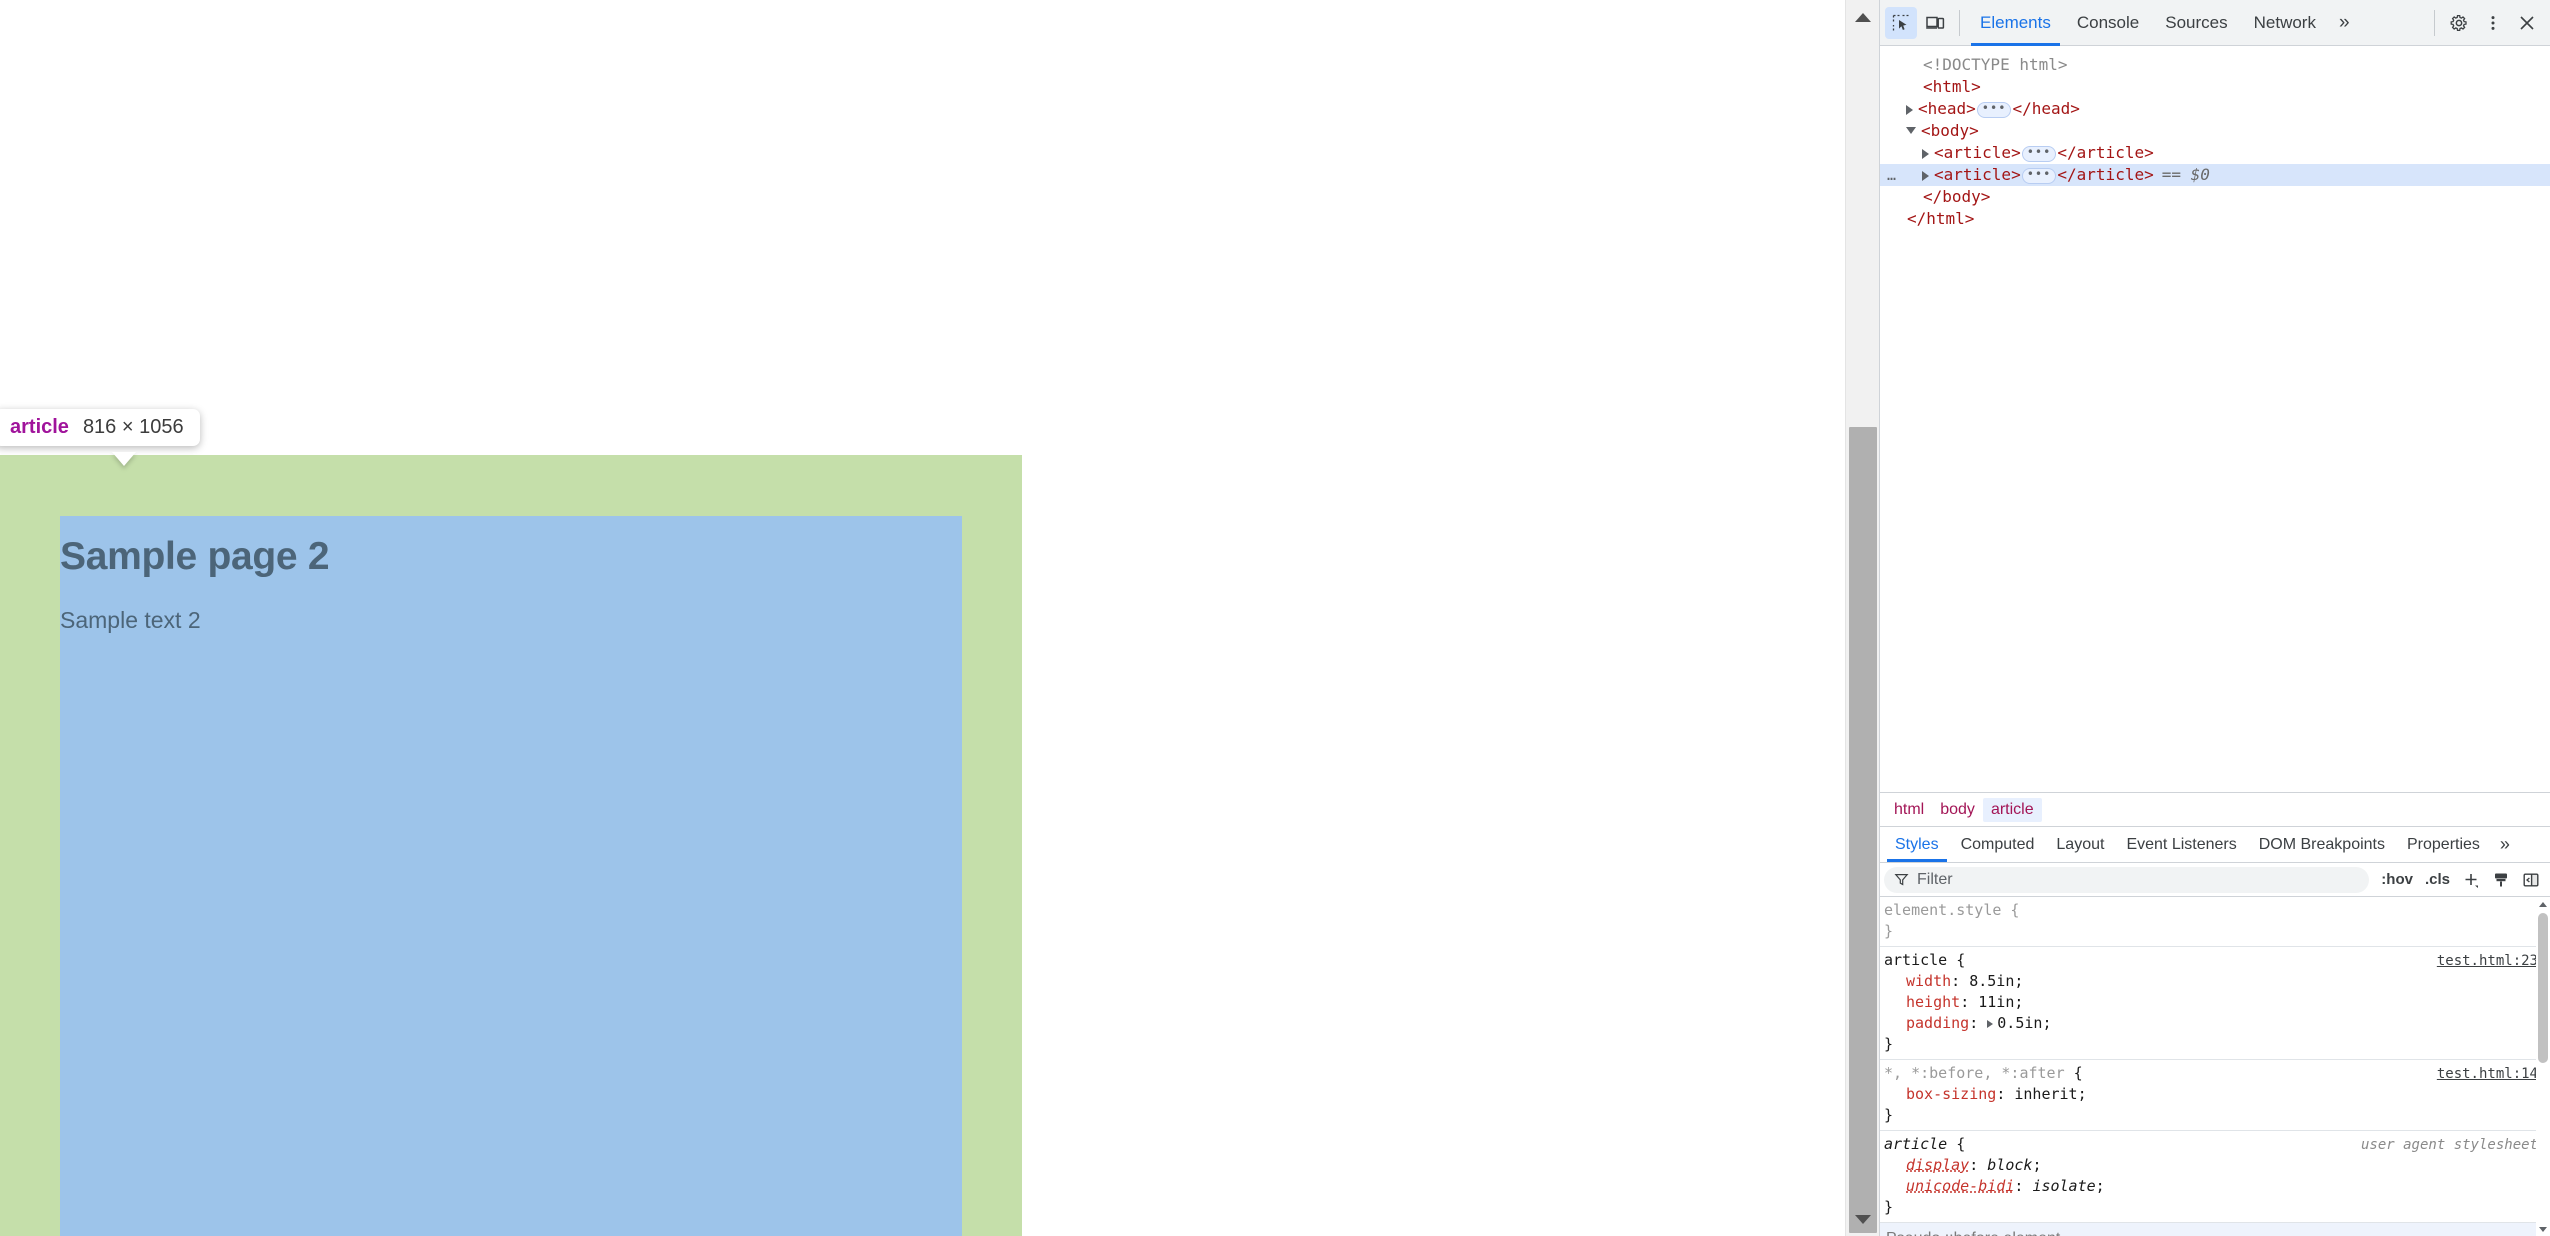 The image size is (2550, 1236). Describe the element at coordinates (2397, 880) in the screenshot. I see `hov-toggle-button: :hov` at that location.